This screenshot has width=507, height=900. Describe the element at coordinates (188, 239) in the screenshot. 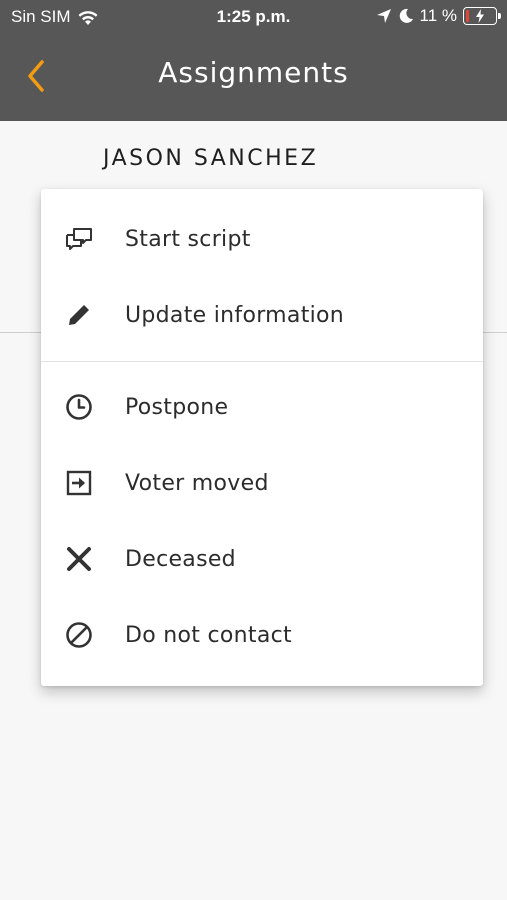

I see `menu-item-label: Start script` at that location.